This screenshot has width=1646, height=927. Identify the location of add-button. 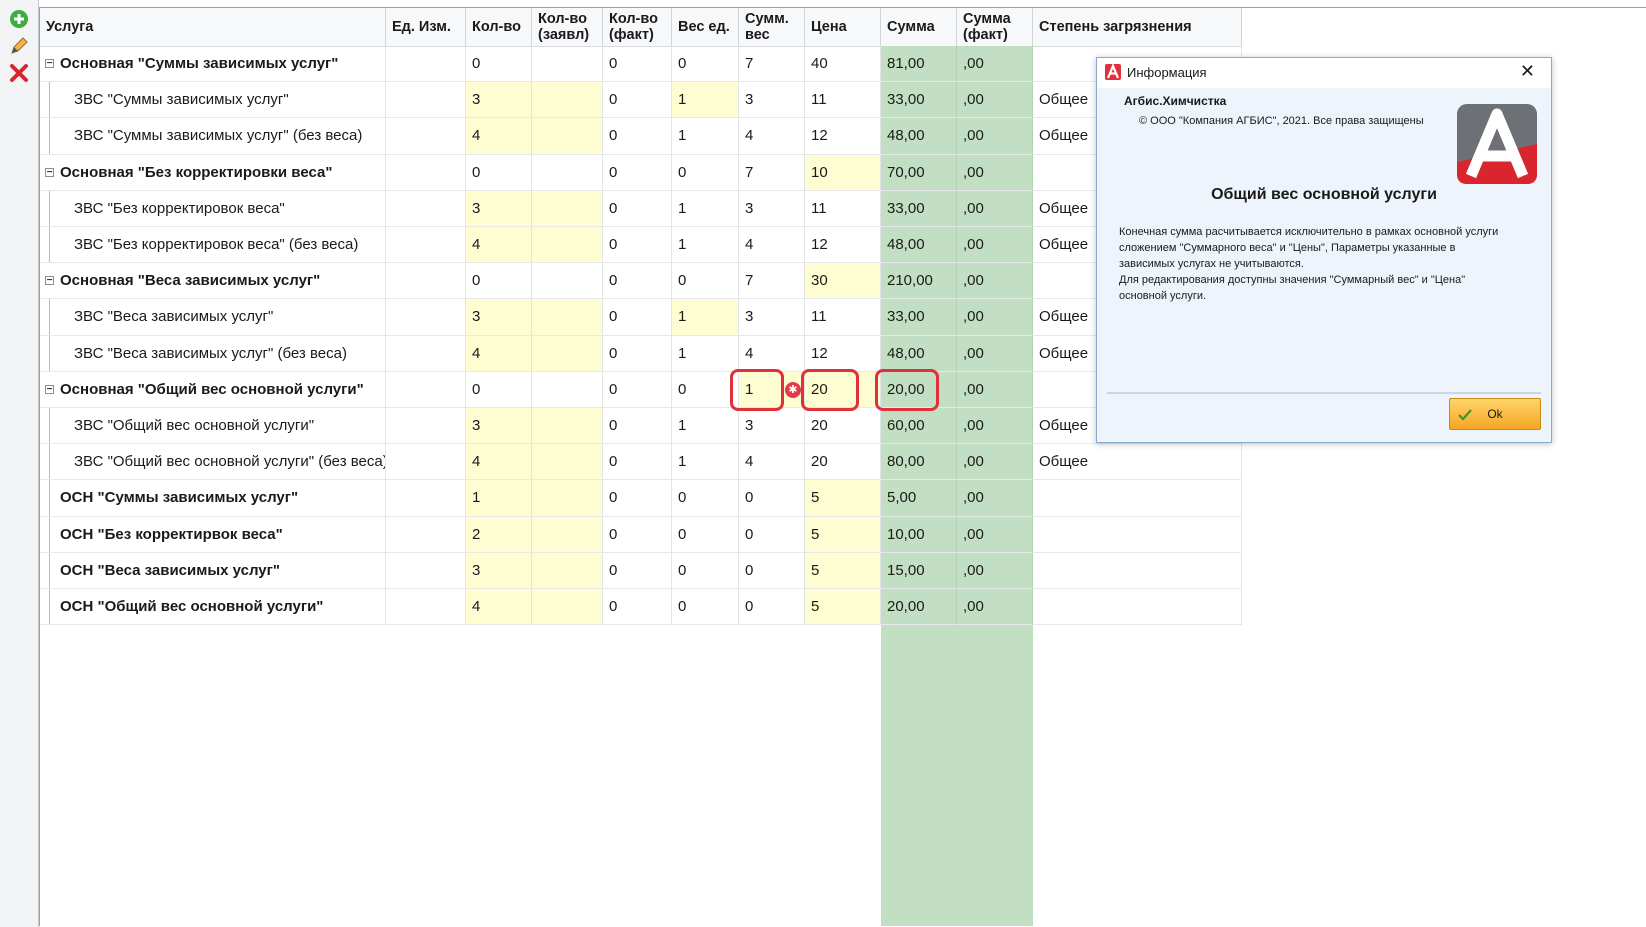
(19, 19).